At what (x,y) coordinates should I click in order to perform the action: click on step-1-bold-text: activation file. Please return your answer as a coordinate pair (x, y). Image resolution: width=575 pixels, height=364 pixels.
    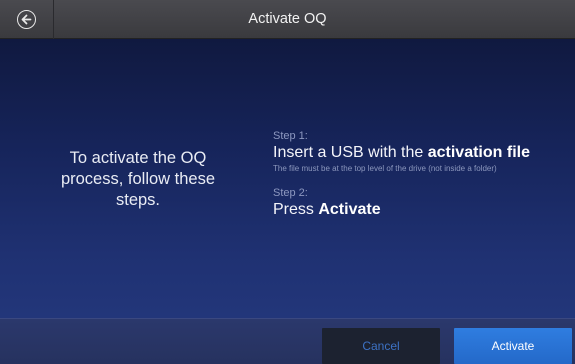
    Looking at the image, I should click on (478, 152).